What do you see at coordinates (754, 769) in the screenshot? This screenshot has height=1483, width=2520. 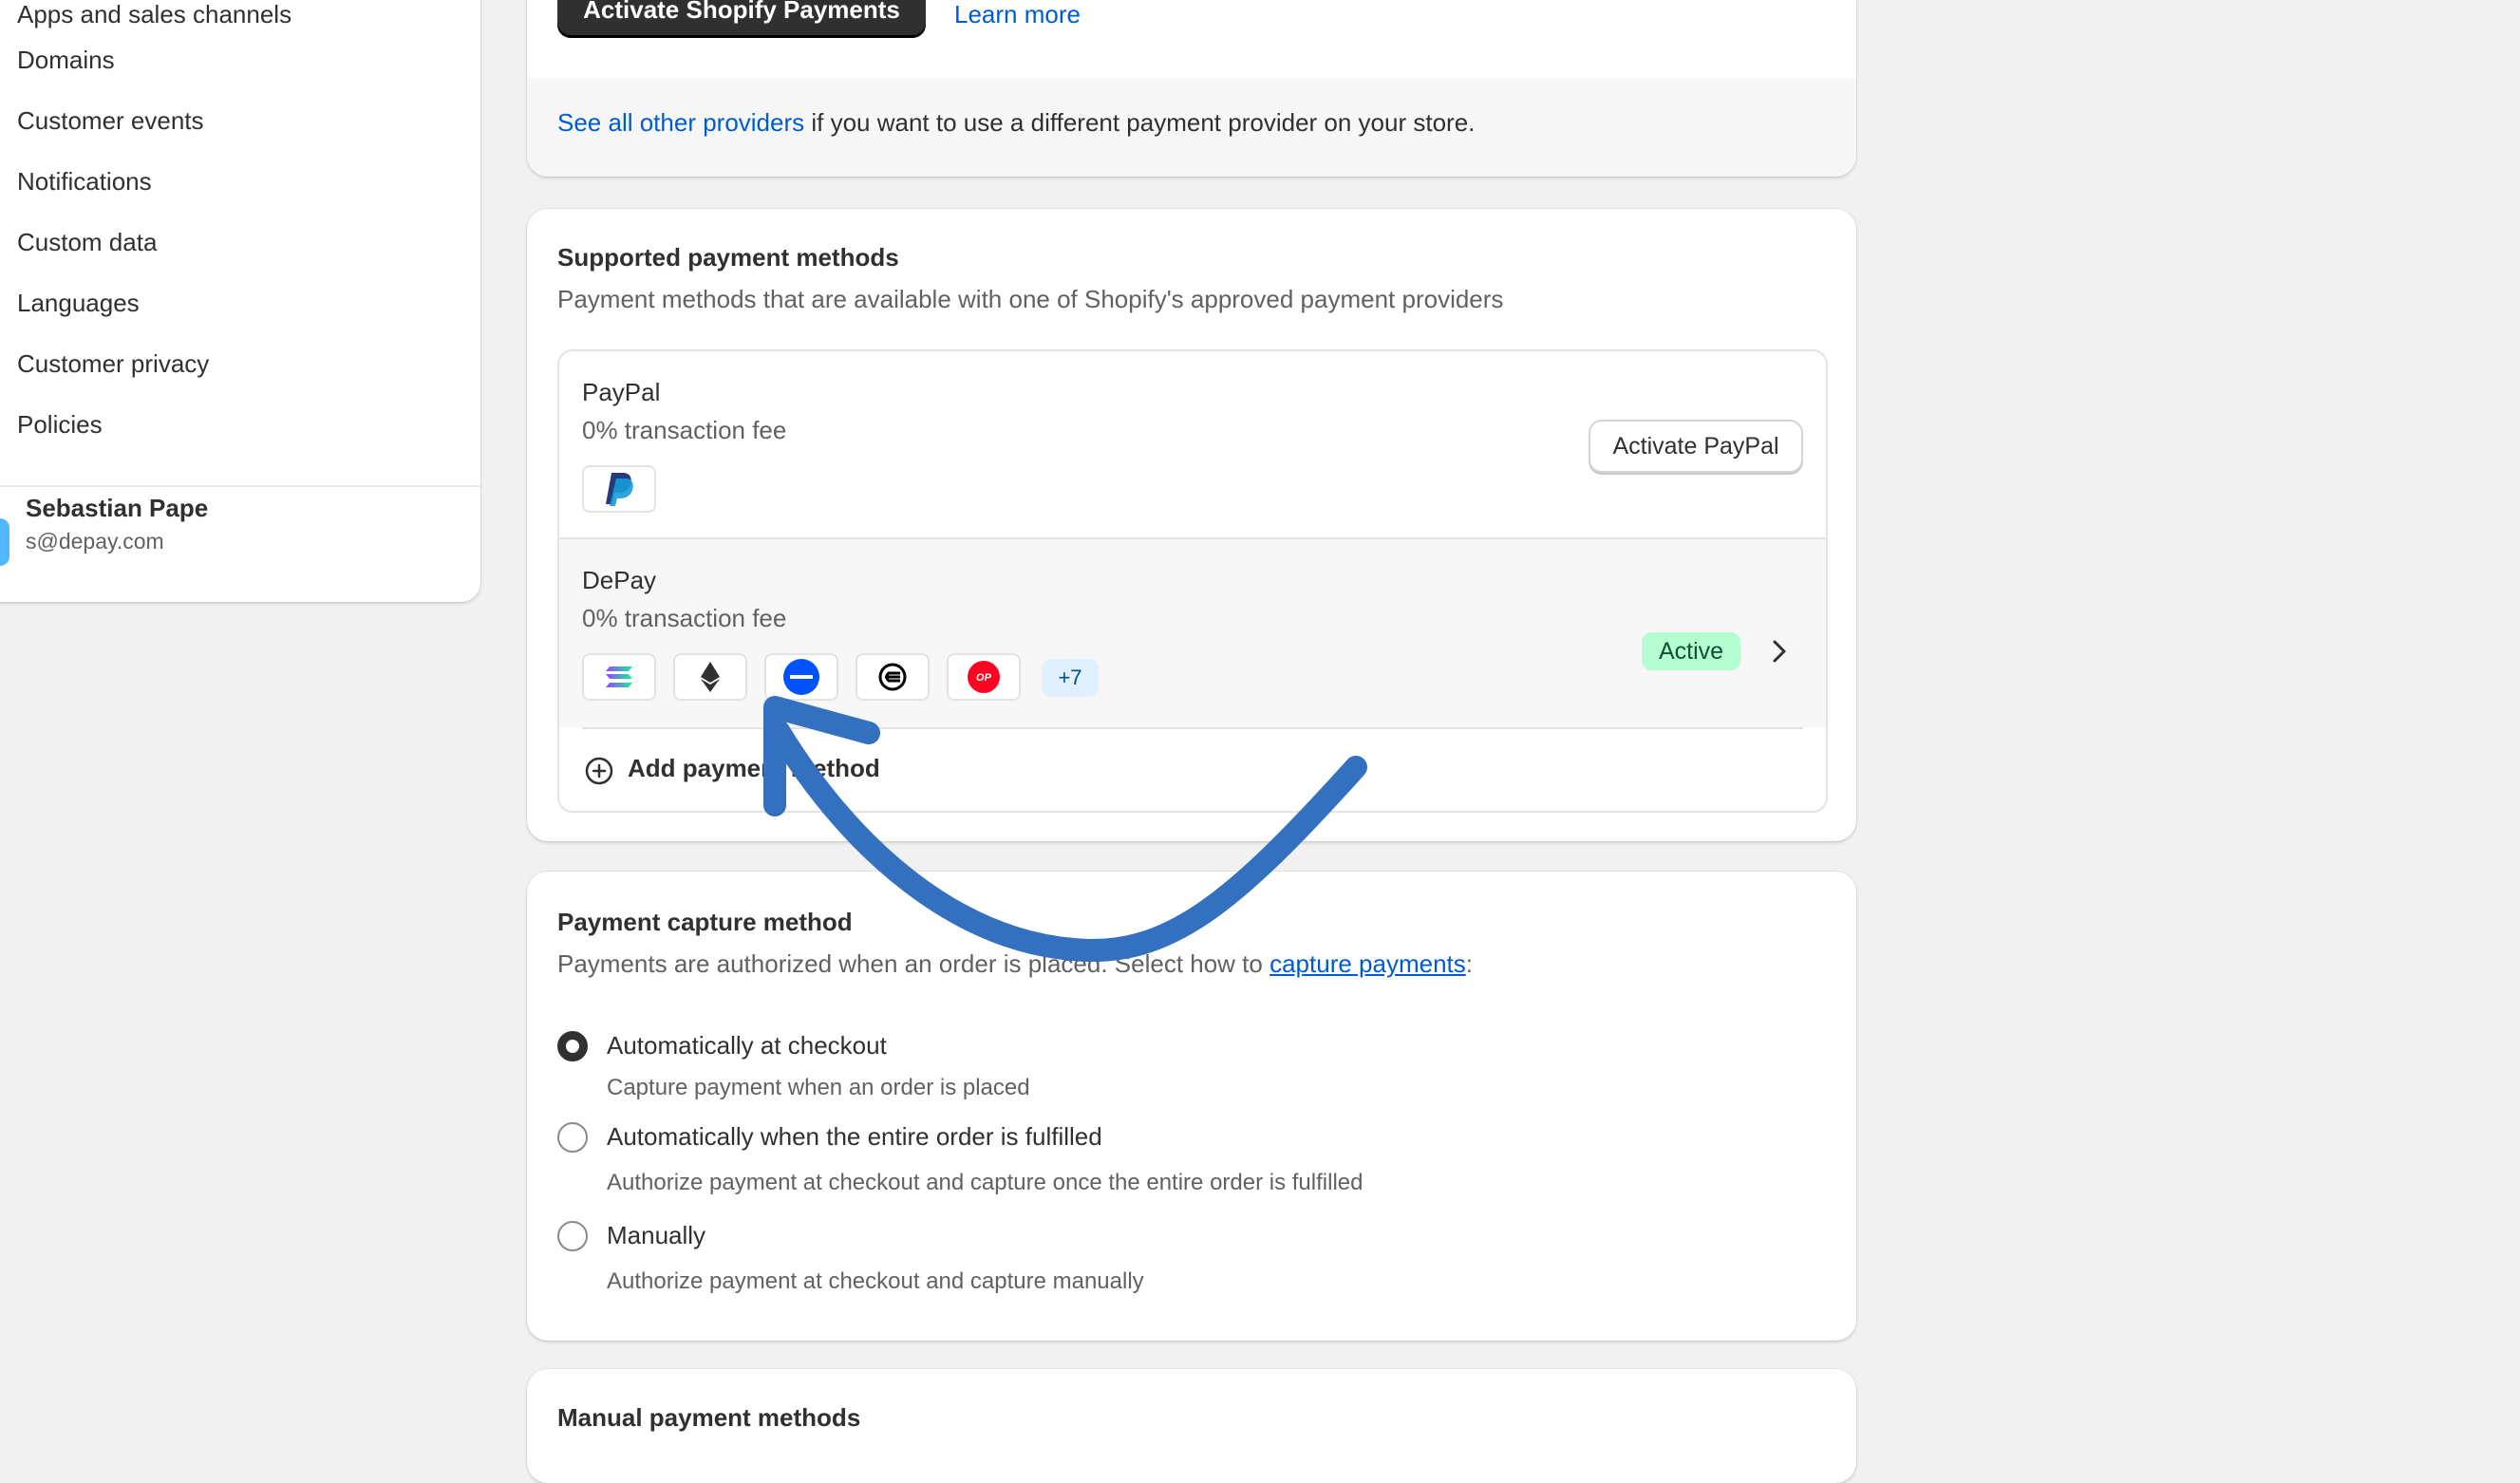 I see `add-payment-method-button: Add payment method` at bounding box center [754, 769].